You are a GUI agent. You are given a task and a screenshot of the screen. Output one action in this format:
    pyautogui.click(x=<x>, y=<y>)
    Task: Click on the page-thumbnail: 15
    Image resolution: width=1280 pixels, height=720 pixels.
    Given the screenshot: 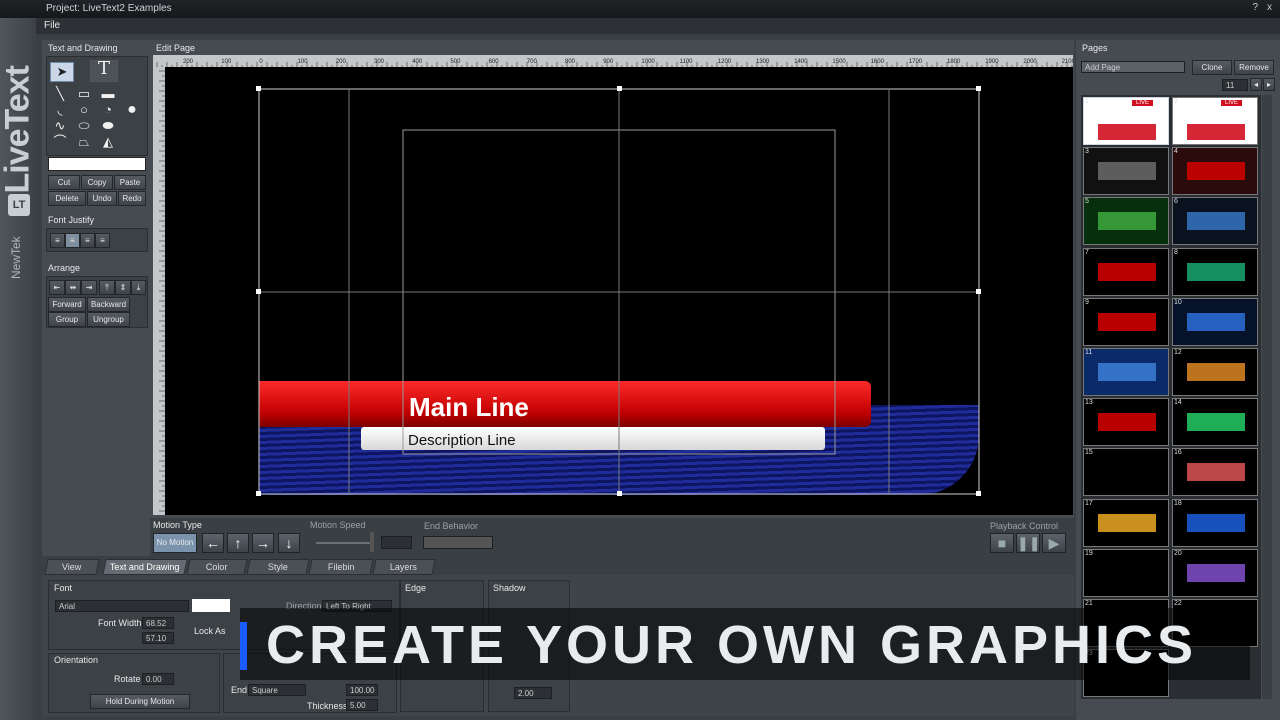 What is the action you would take?
    pyautogui.click(x=1126, y=472)
    